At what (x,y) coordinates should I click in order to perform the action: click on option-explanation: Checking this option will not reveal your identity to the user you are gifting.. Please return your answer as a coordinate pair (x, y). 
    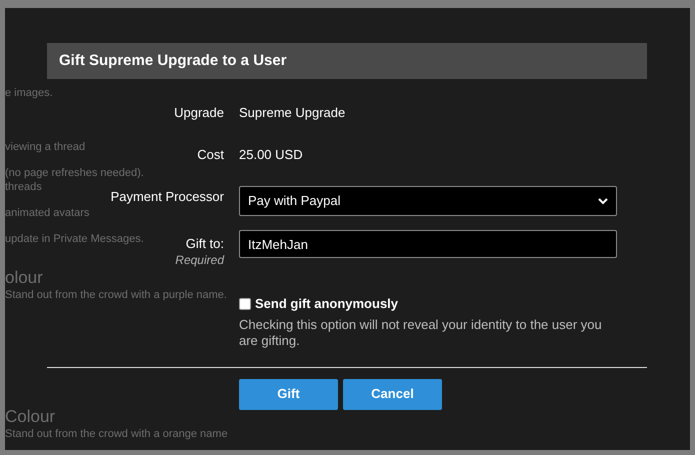
    Looking at the image, I should click on (421, 332).